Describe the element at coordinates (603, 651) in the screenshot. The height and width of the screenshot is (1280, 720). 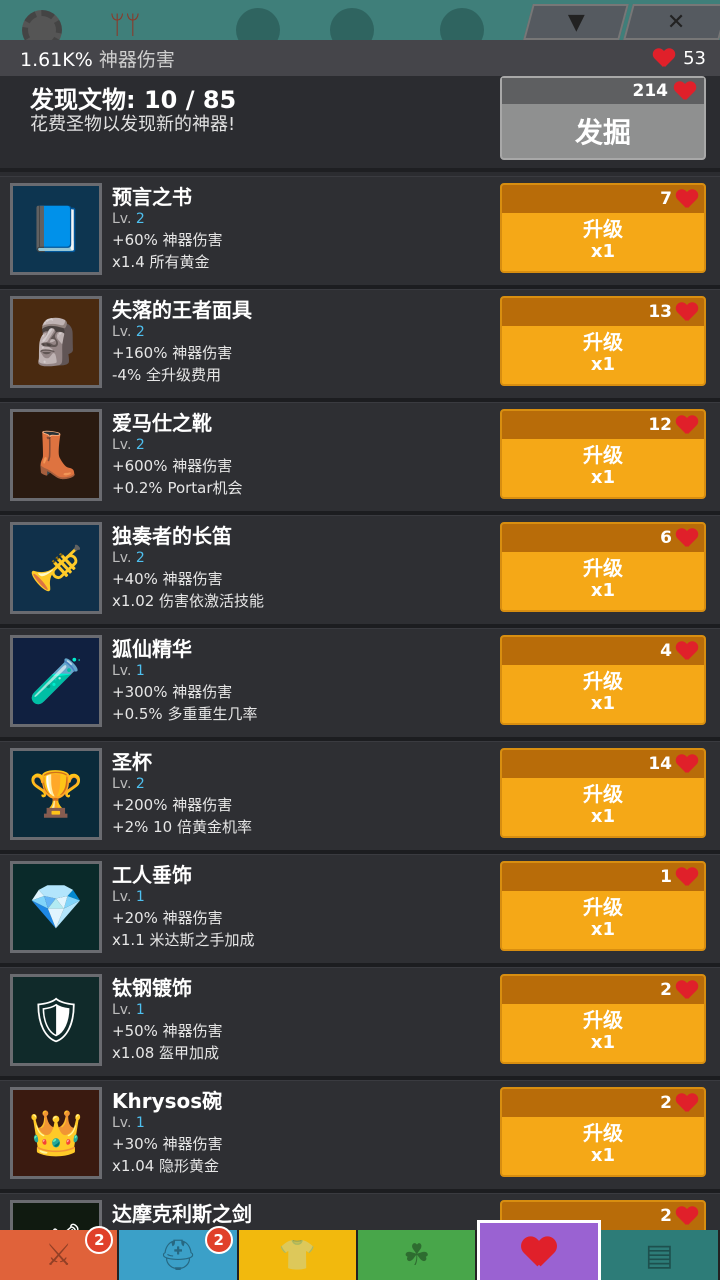
I see `upgrade-cost: 4` at that location.